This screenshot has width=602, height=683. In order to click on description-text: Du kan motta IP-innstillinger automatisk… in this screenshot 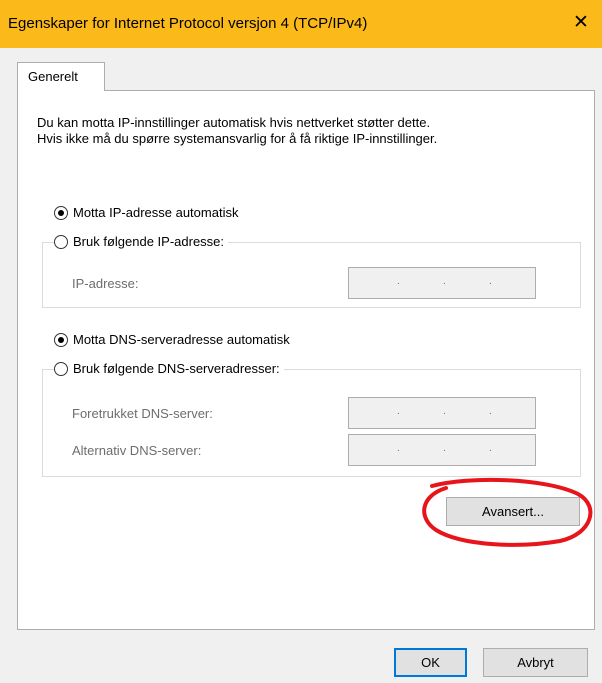, I will do `click(237, 131)`.